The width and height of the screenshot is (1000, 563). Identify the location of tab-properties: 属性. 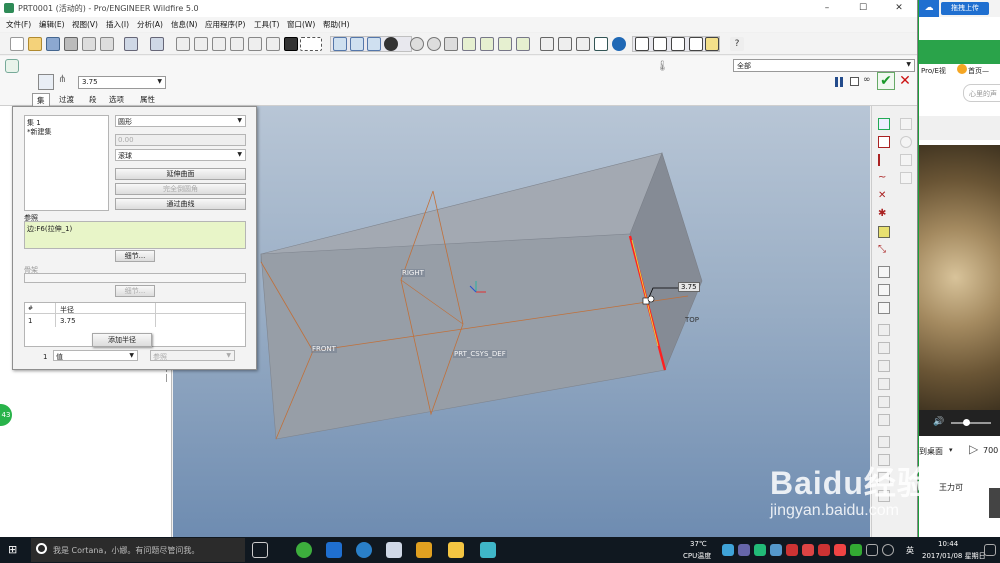
(147, 99).